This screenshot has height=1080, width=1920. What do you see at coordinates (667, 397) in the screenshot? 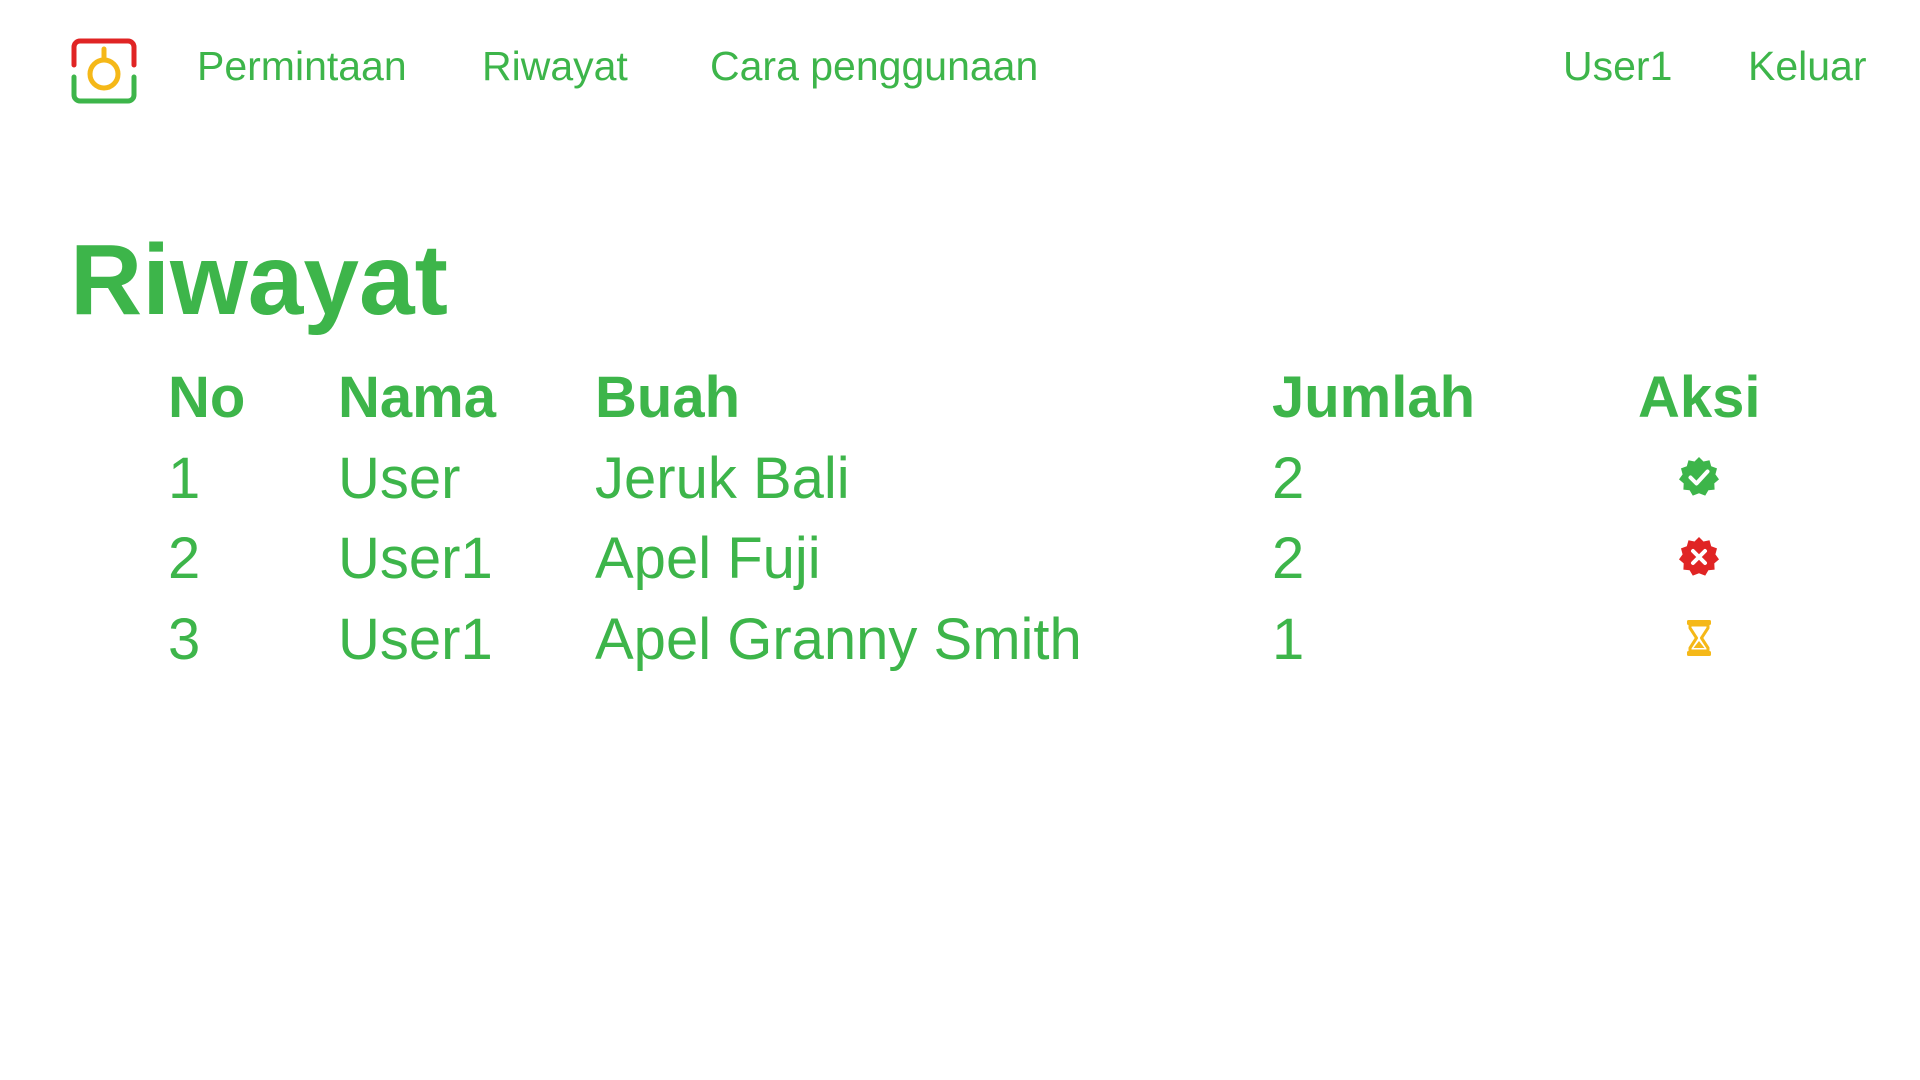
I see `column-header-buah: Buah` at bounding box center [667, 397].